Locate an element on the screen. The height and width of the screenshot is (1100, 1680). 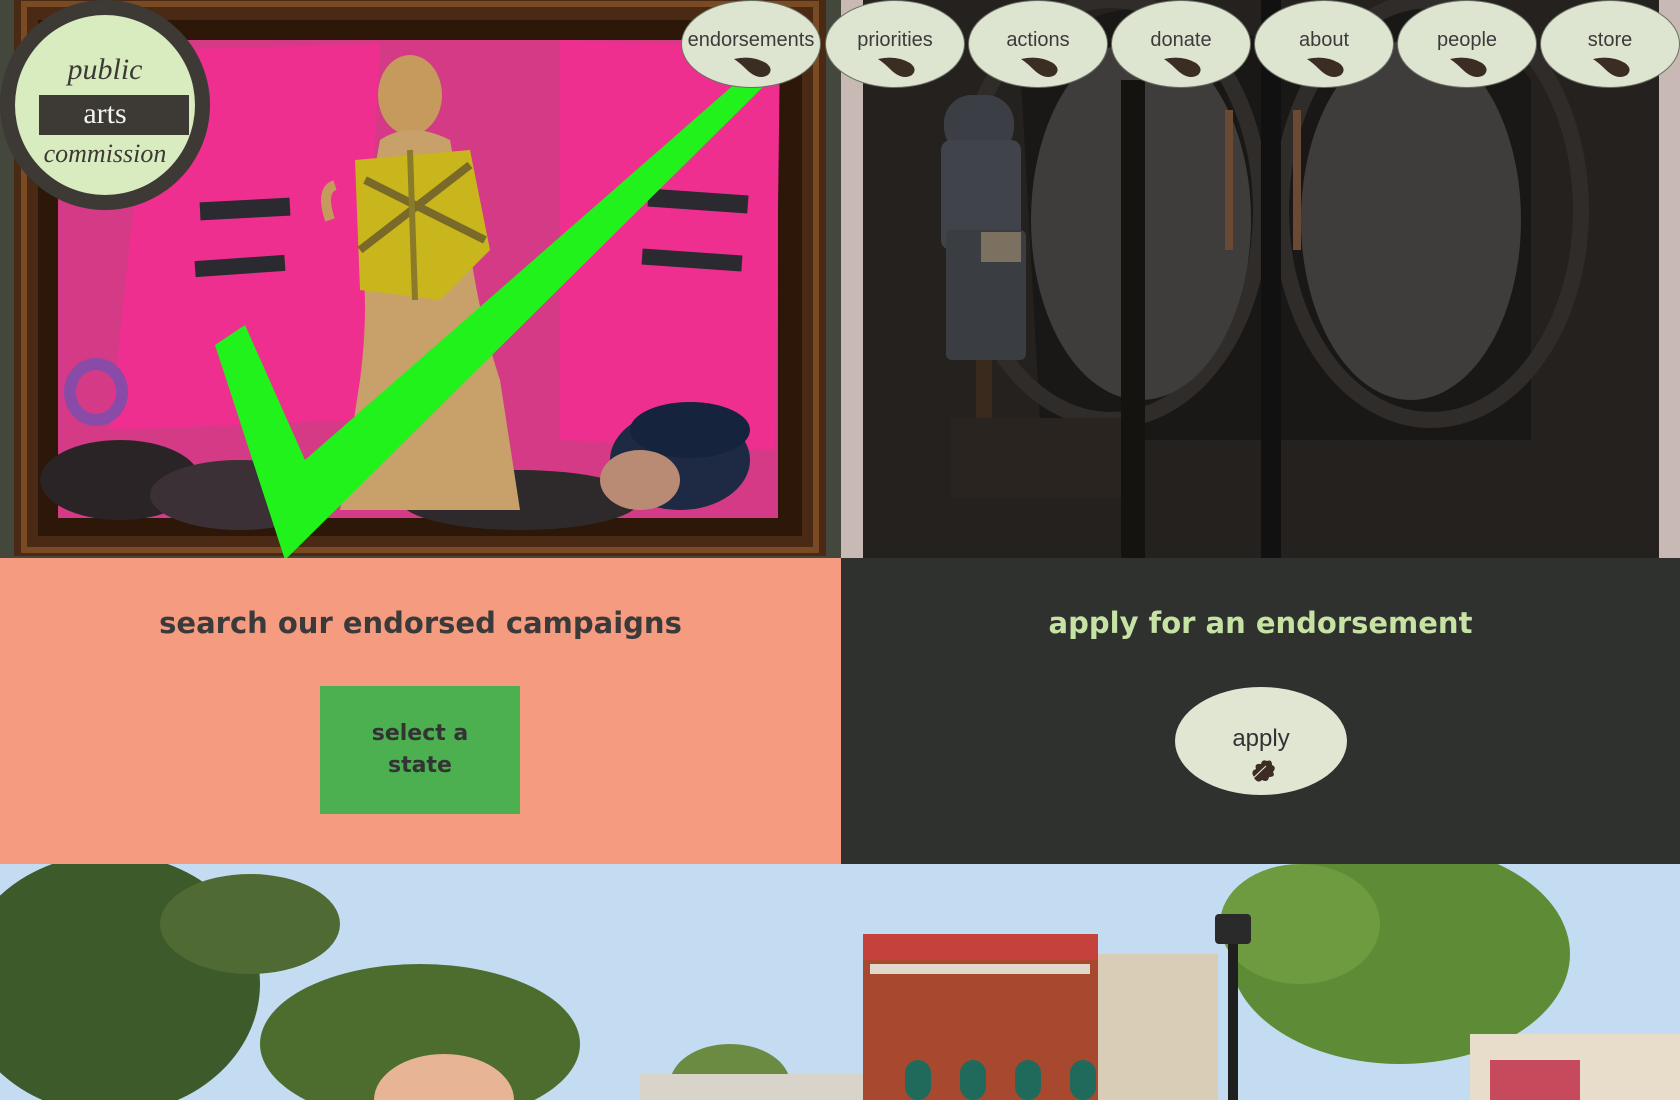
nav-item-about: about is located at coordinates (1324, 44).